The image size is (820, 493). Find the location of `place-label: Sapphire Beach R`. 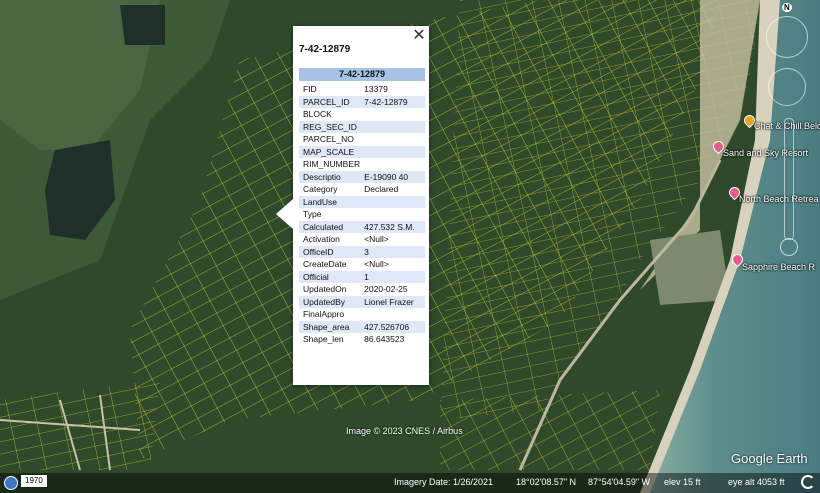

place-label: Sapphire Beach R is located at coordinates (778, 267).